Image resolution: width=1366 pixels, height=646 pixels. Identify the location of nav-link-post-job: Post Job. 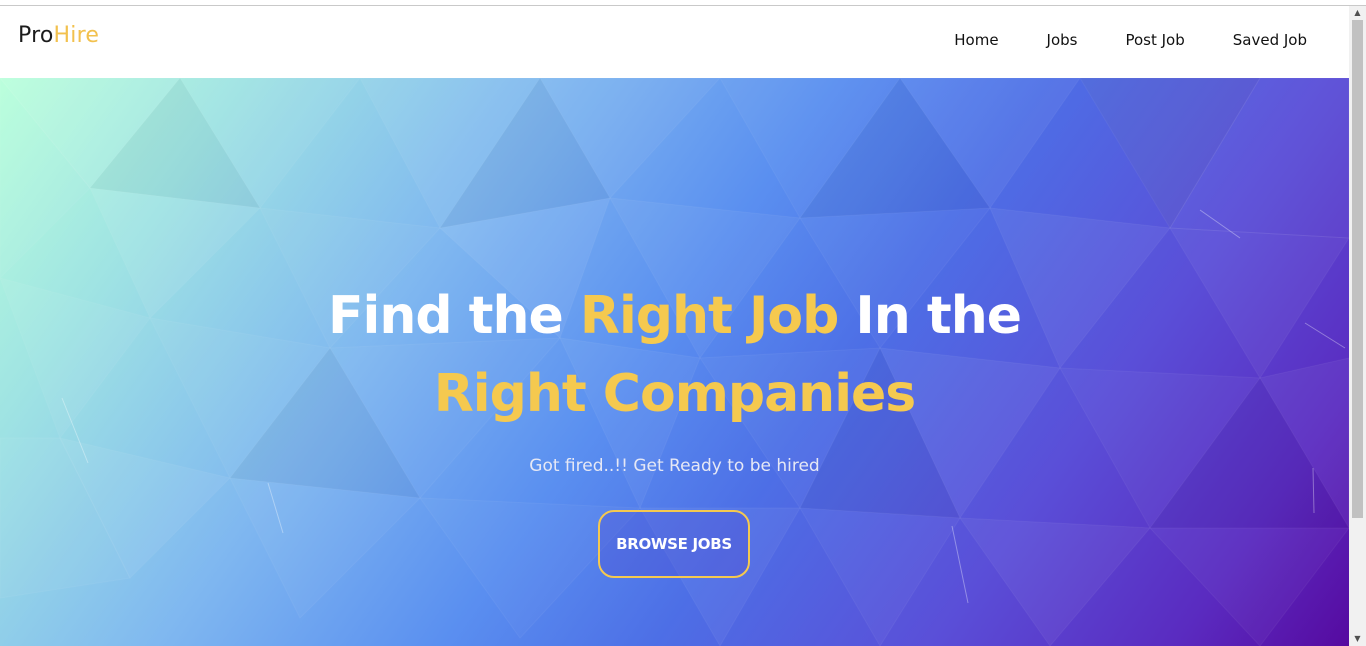
(1154, 40).